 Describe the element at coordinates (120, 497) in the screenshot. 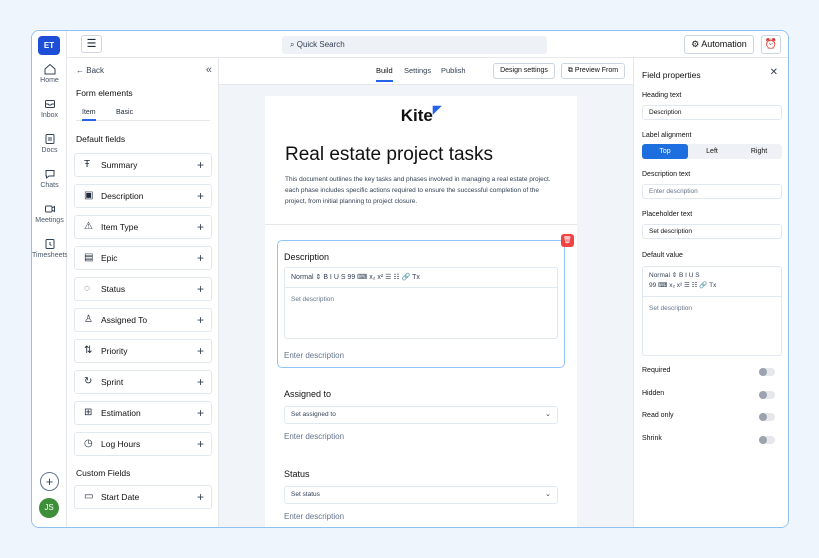

I see `field-label: Start Date` at that location.